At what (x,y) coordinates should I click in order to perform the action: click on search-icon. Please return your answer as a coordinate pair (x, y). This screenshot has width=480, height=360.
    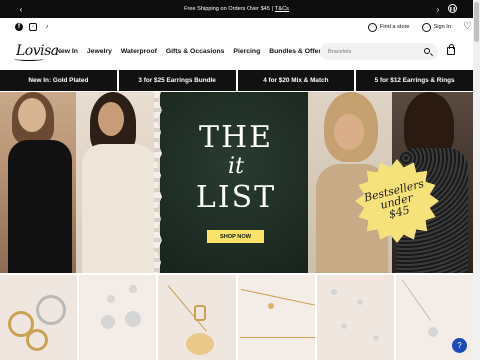
    Looking at the image, I should click on (427, 51).